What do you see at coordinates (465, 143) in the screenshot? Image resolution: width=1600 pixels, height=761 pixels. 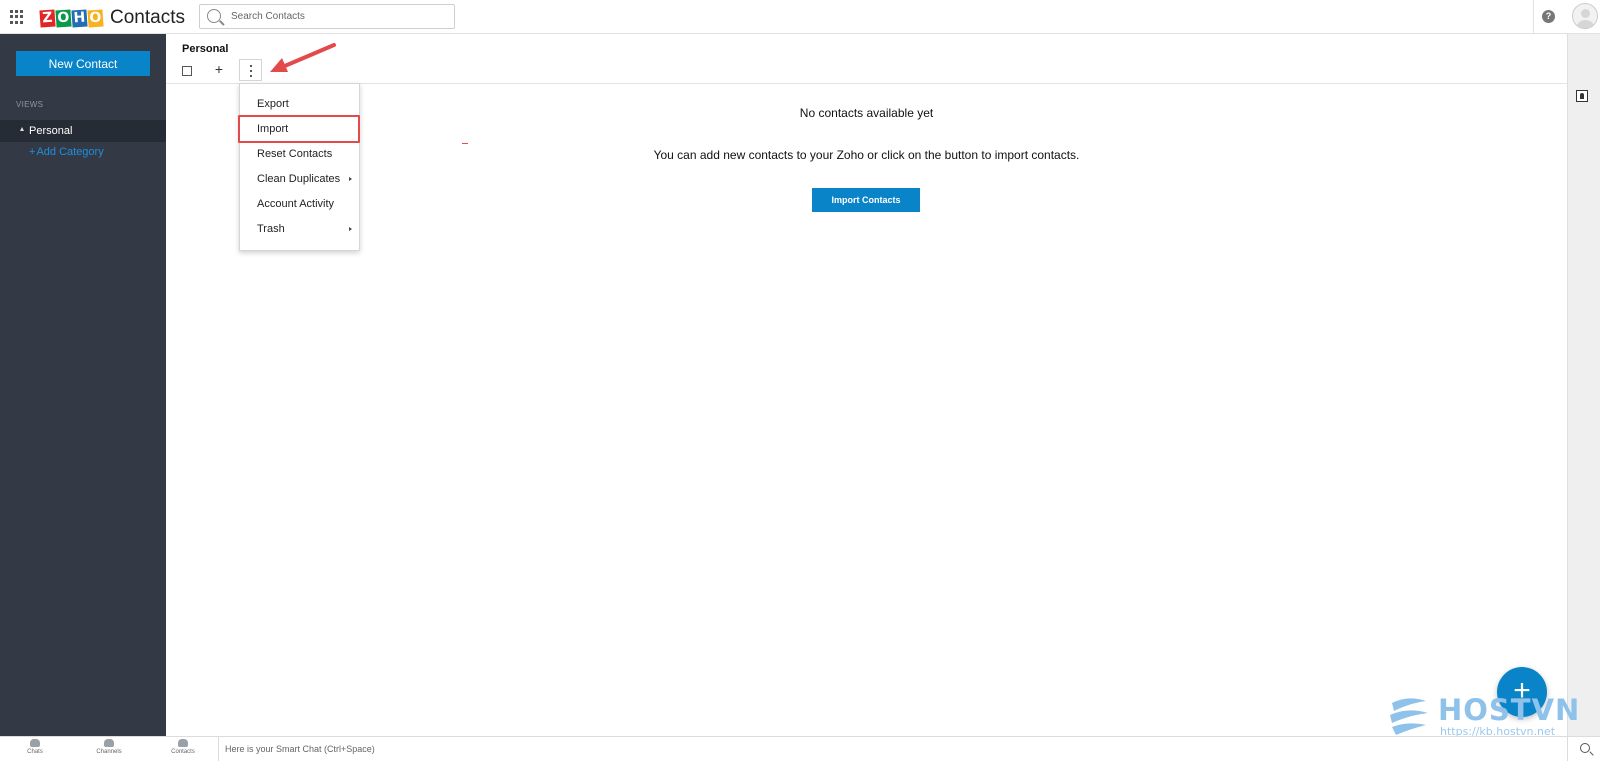 I see `annotation-mark` at bounding box center [465, 143].